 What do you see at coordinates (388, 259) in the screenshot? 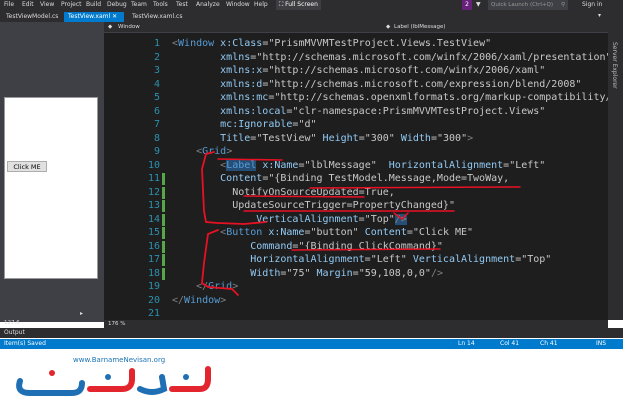
I see `code-token: "Left"` at bounding box center [388, 259].